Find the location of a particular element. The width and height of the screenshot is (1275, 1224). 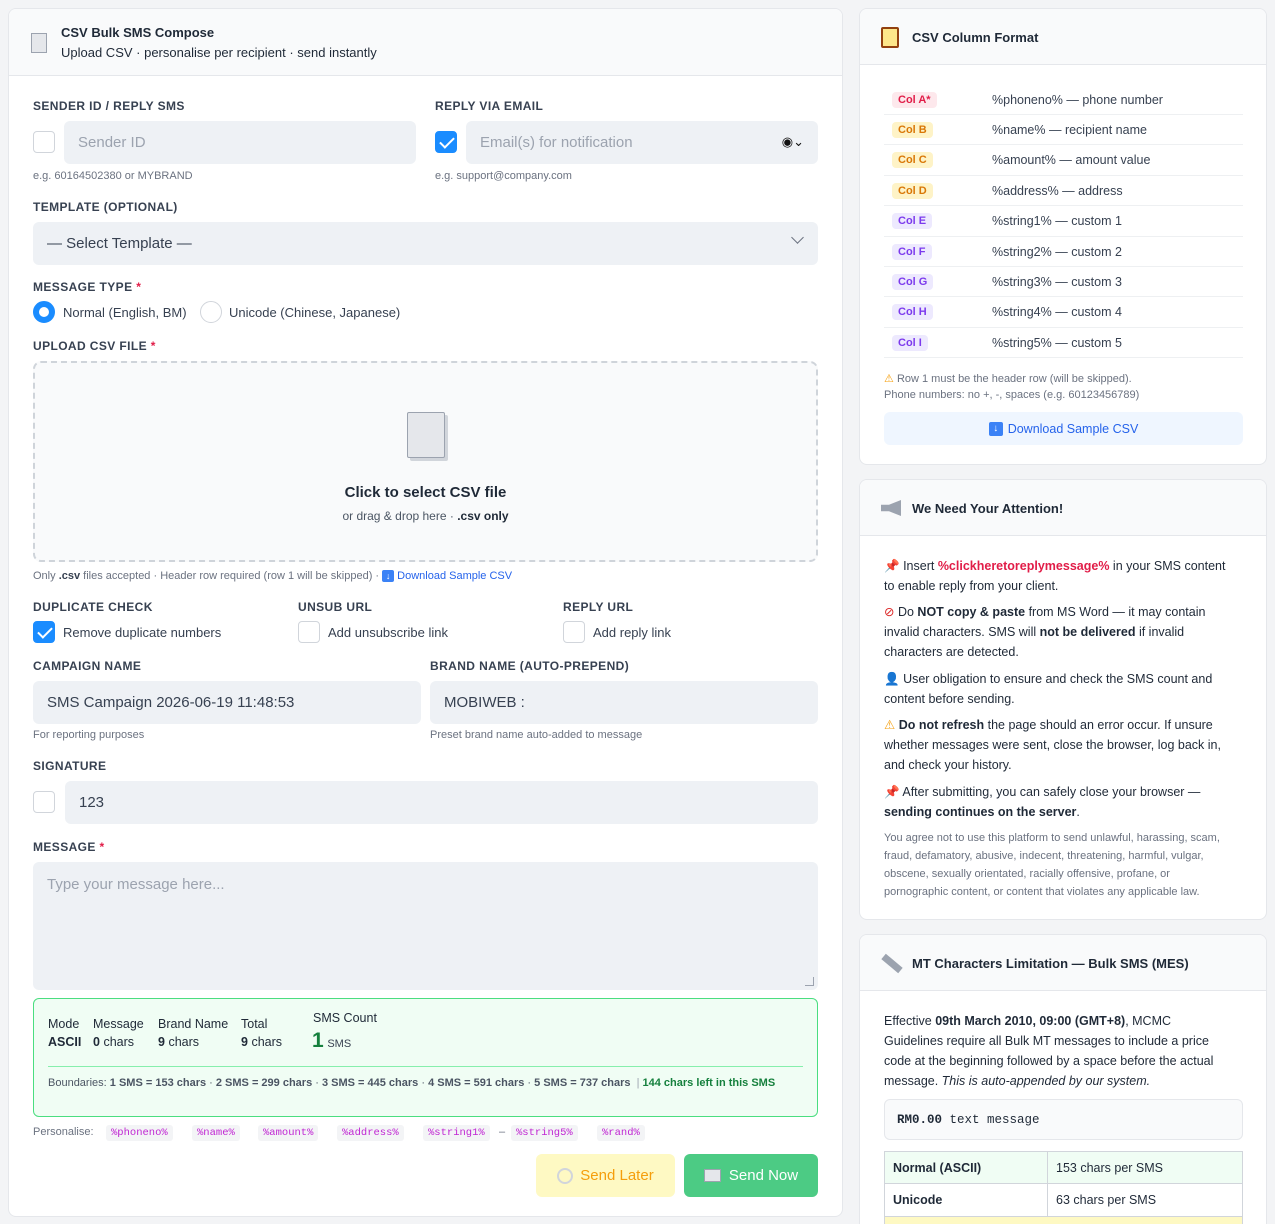

p5-c: . is located at coordinates (1078, 812).